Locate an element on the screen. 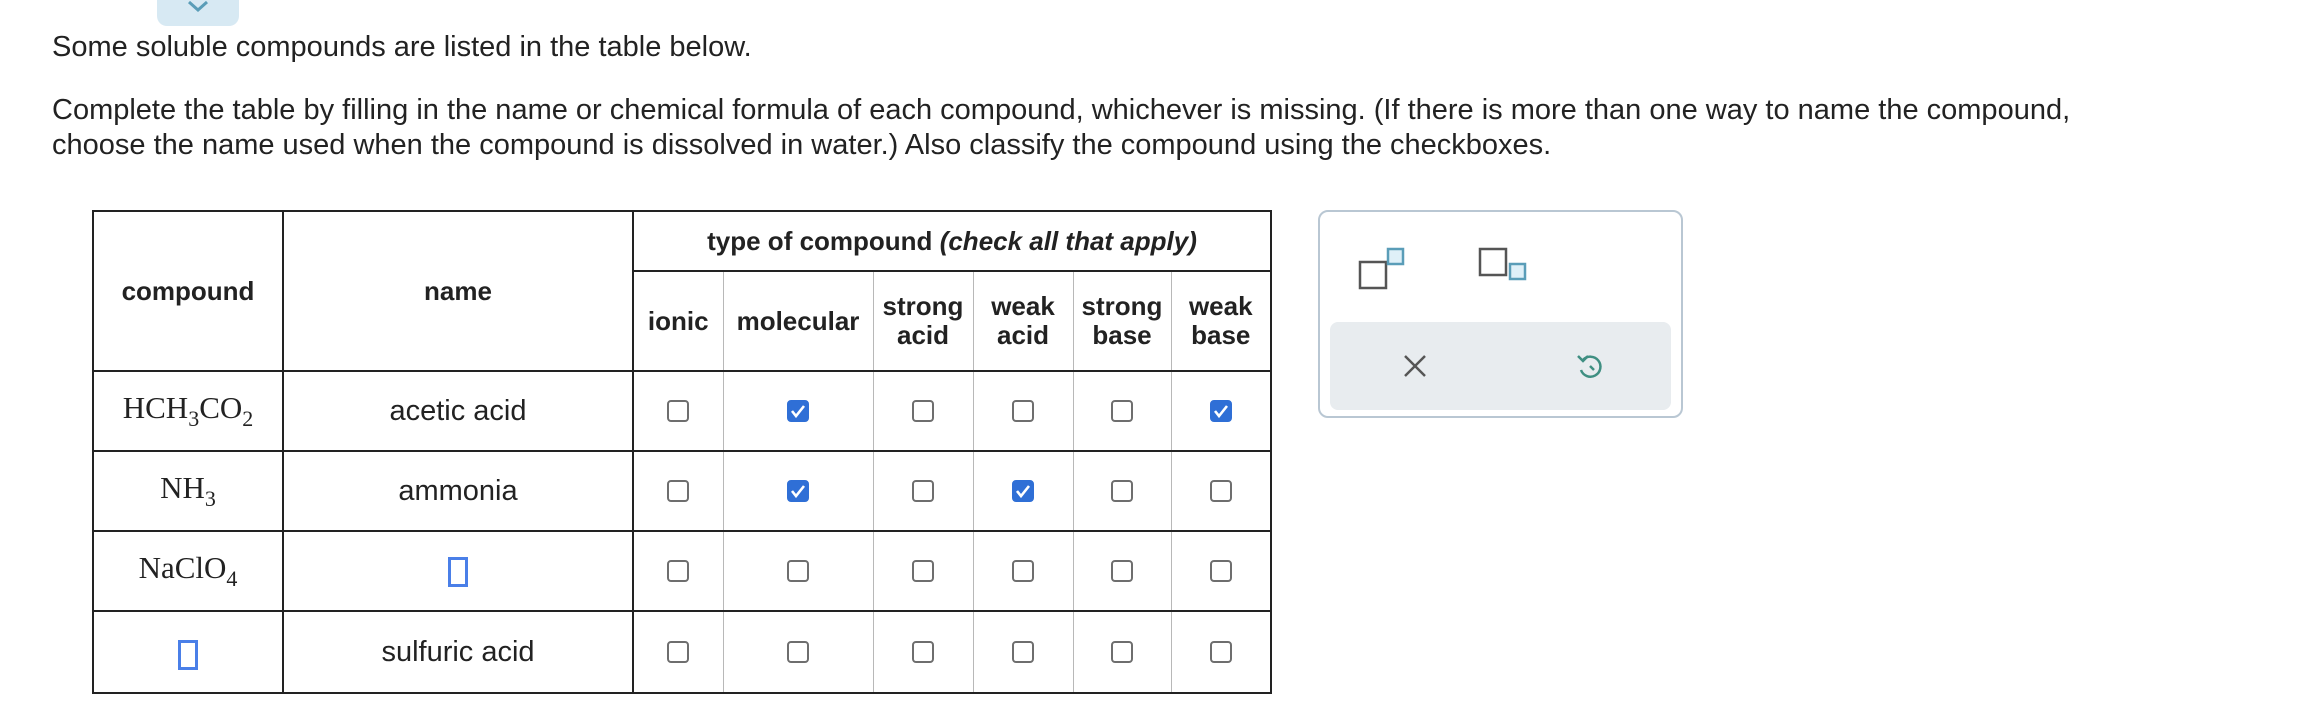  compound-name: acetic acid is located at coordinates (458, 411).